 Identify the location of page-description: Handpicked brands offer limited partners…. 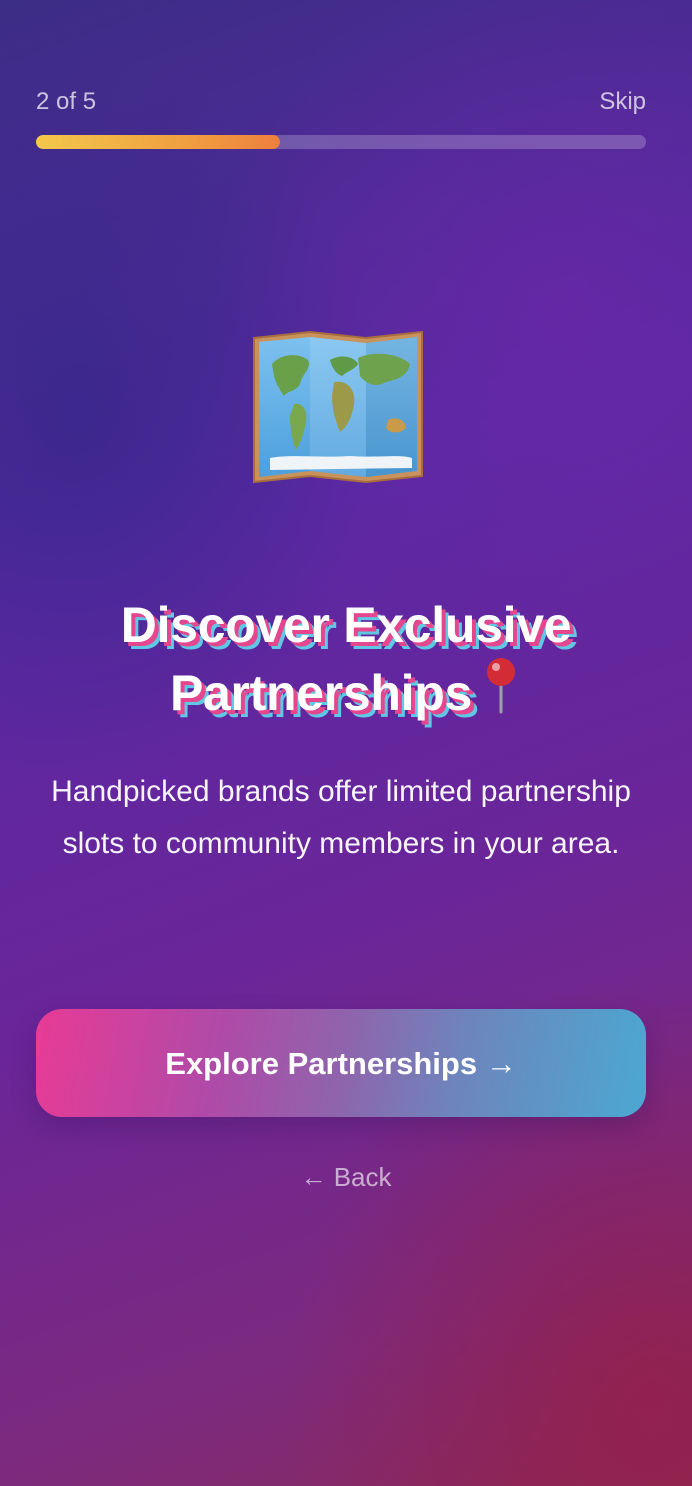
(341, 817).